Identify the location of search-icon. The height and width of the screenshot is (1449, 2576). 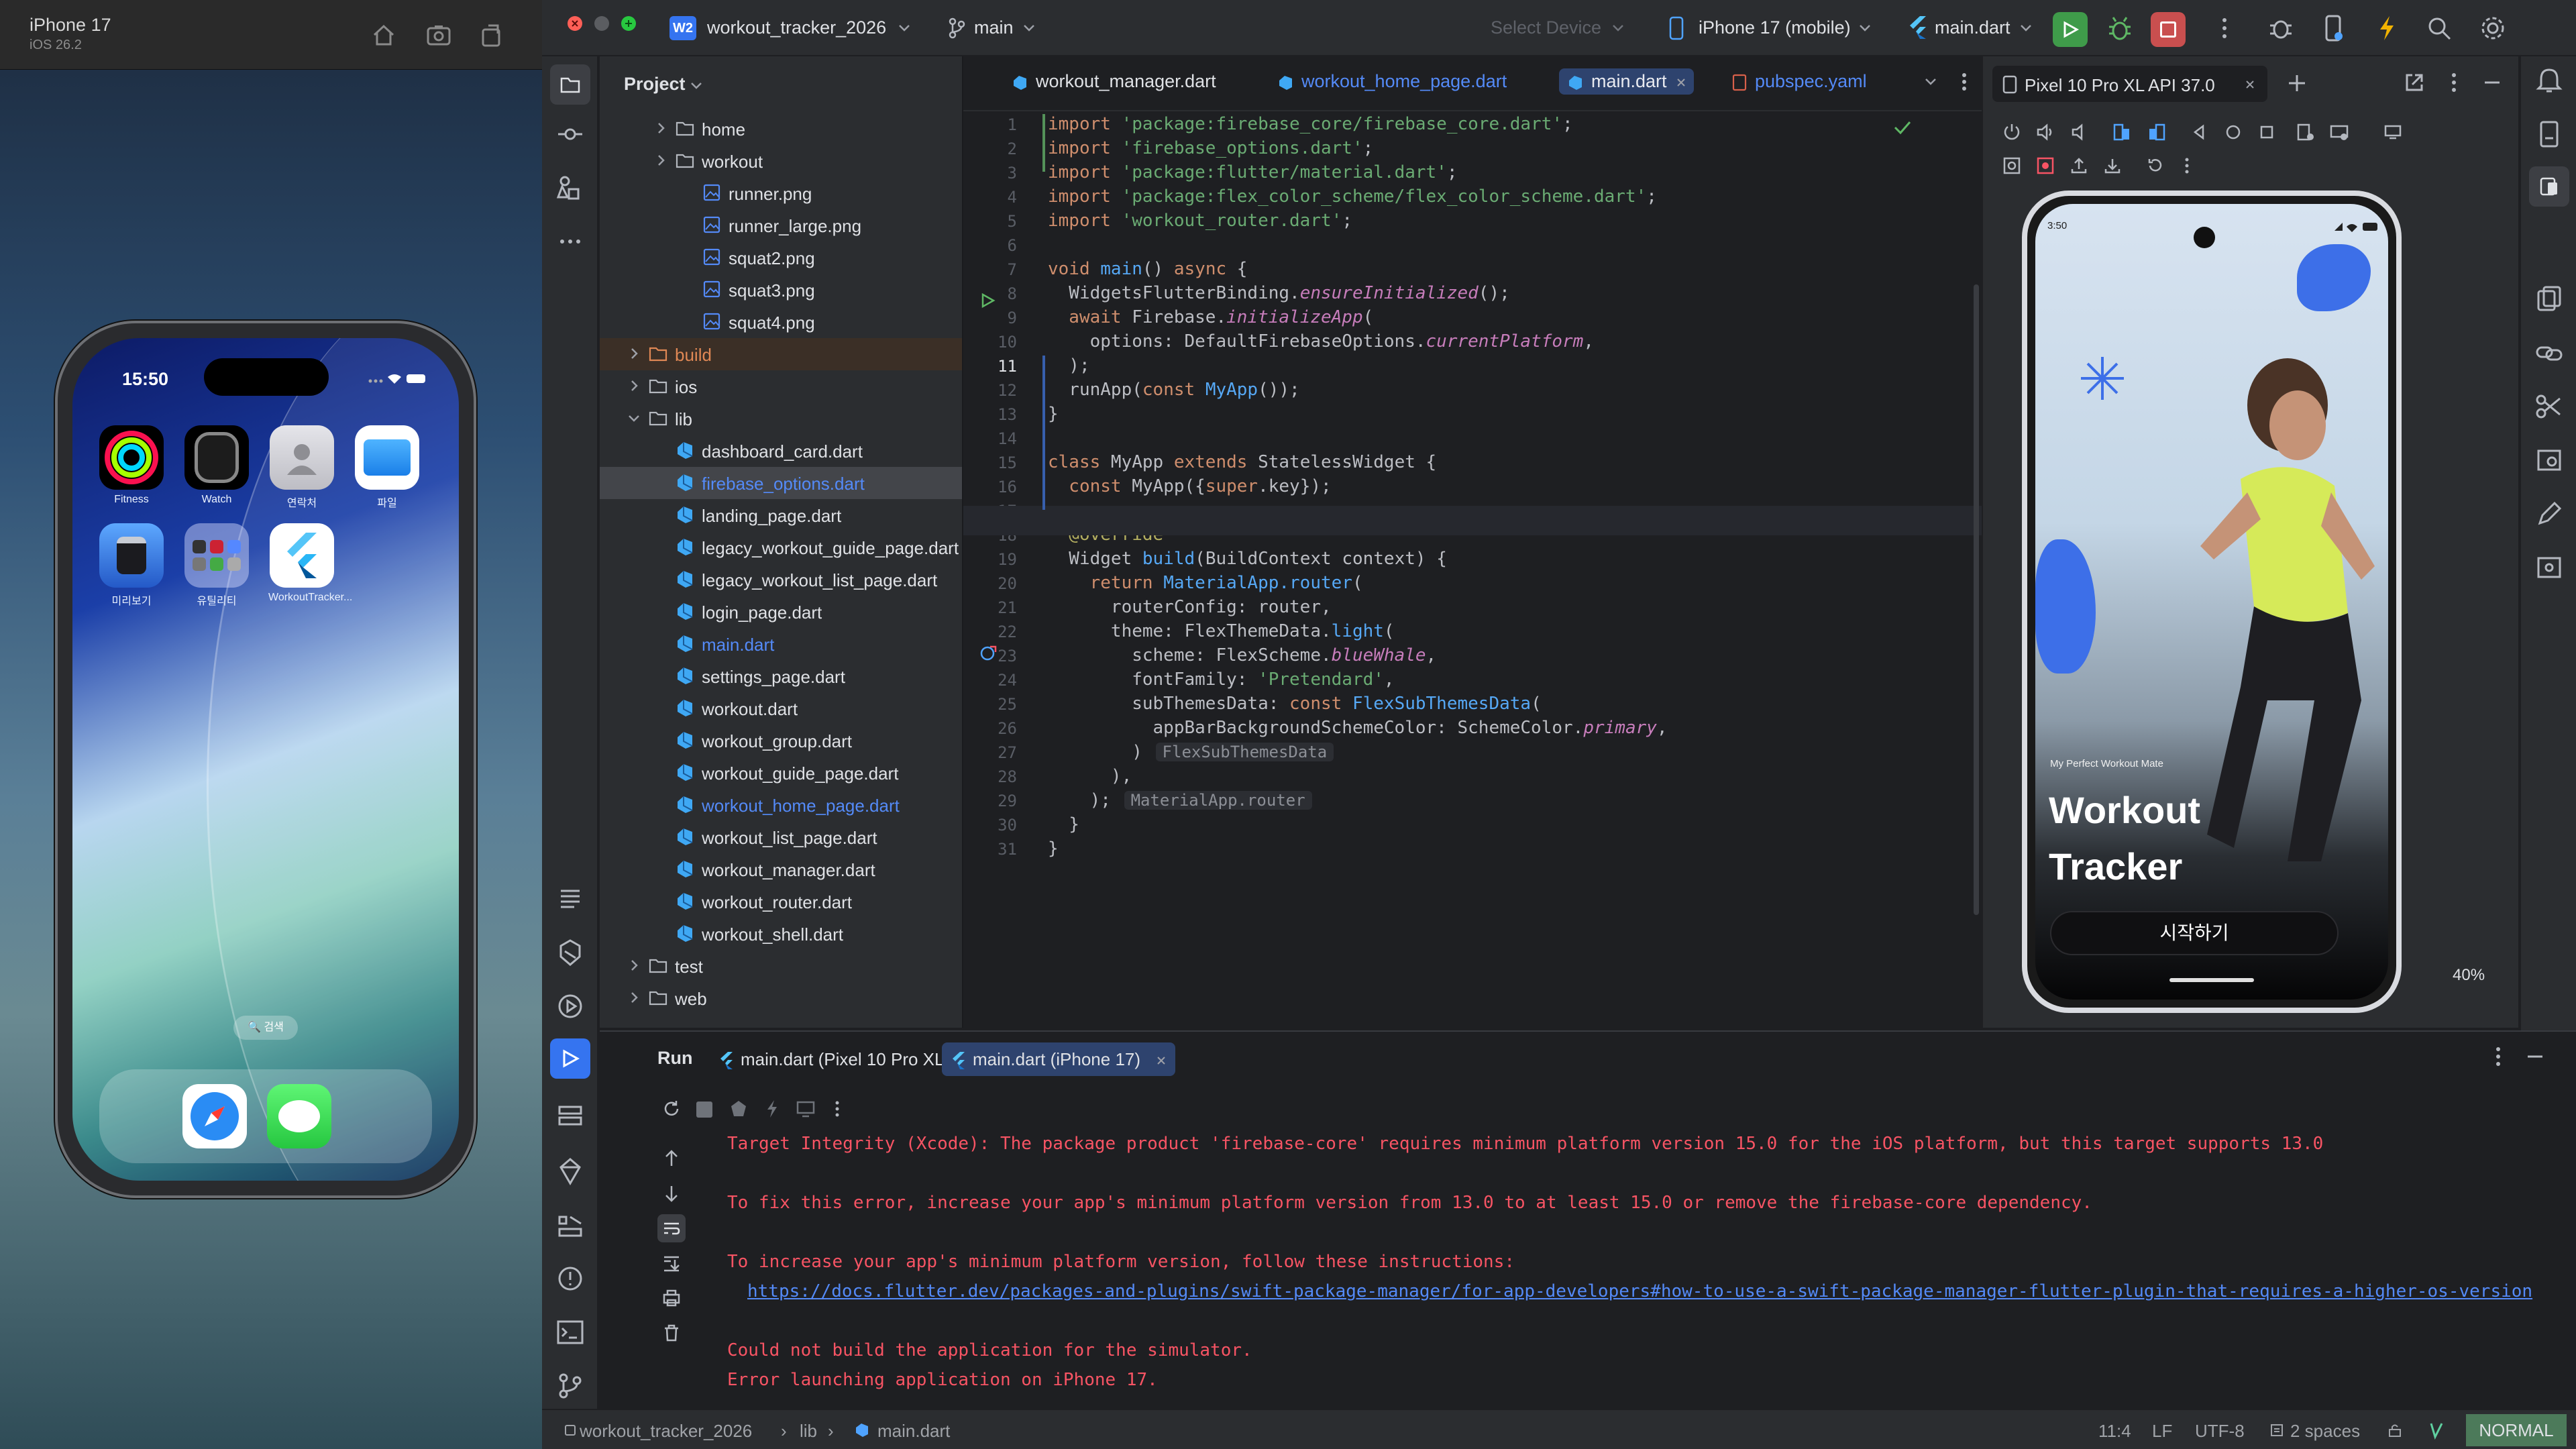
(2439, 28).